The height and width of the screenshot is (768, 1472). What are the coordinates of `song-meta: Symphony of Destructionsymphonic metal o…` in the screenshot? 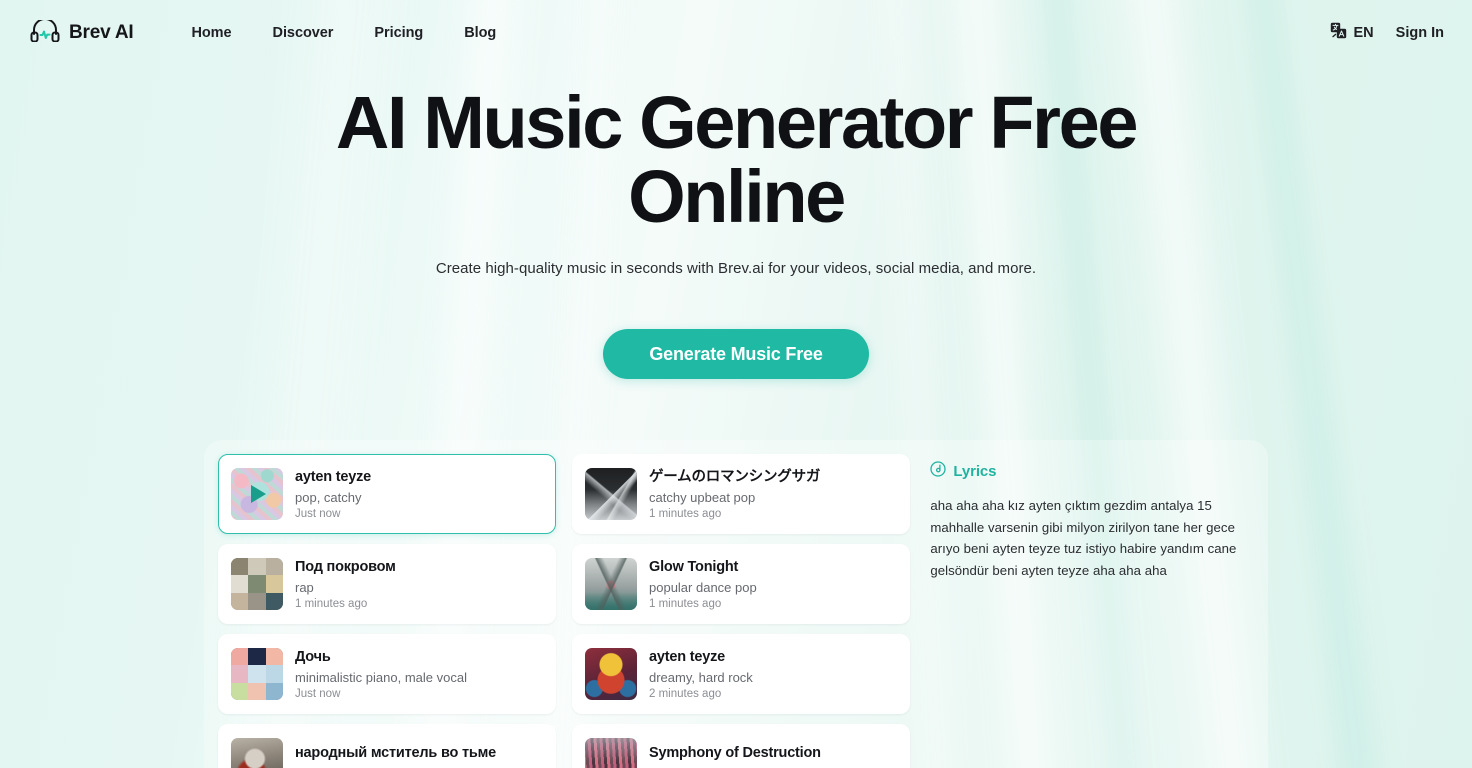 It's located at (742, 756).